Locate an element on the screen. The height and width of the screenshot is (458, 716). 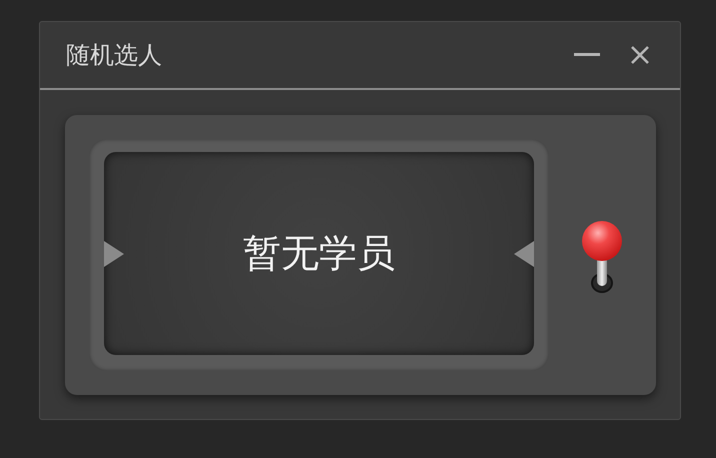
student-name: 暂无学员 is located at coordinates (319, 253).